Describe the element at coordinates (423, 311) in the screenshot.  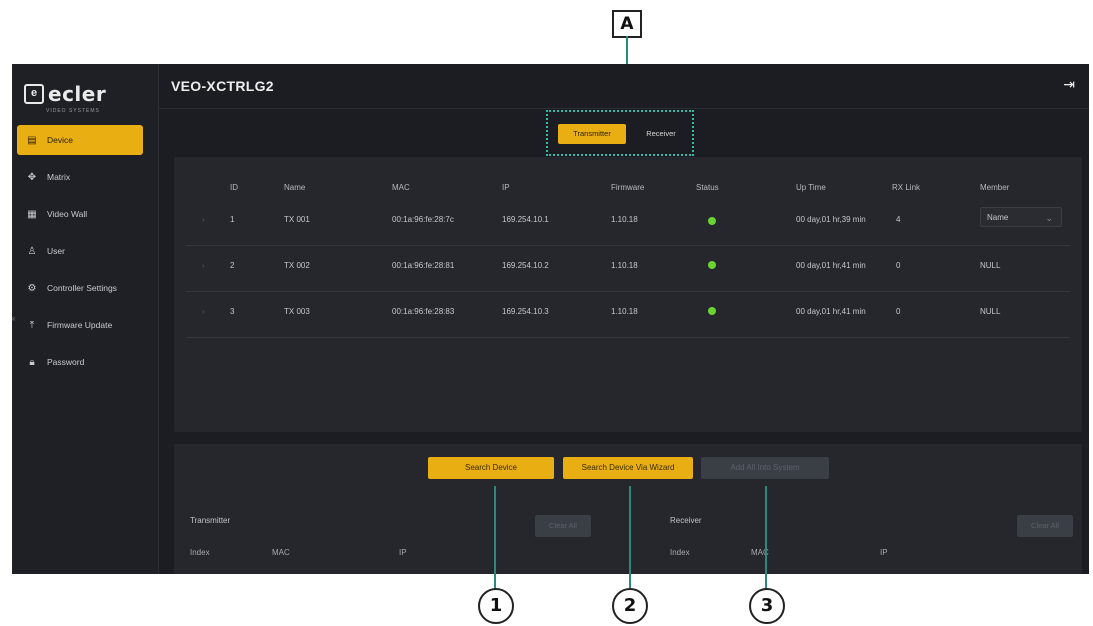
I see `cell-mac: 00:1a:96:fe:28:83` at that location.